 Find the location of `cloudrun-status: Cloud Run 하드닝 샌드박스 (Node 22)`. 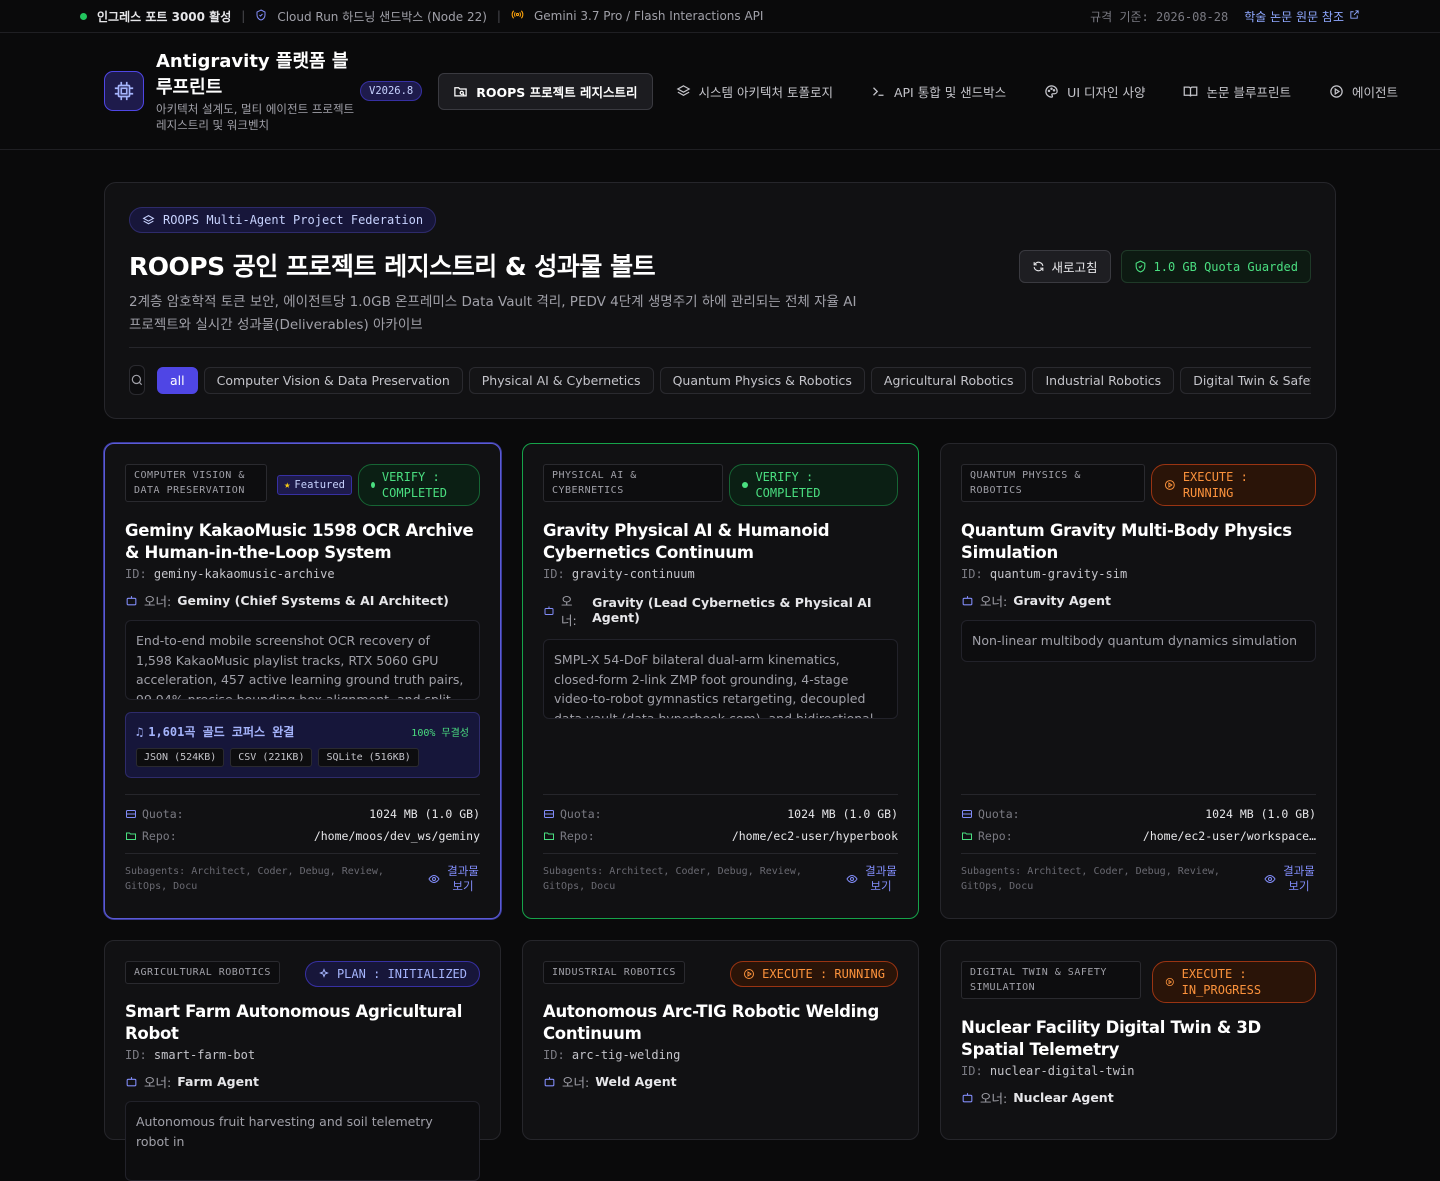

cloudrun-status: Cloud Run 하드닝 샌드박스 (Node 22) is located at coordinates (382, 16).